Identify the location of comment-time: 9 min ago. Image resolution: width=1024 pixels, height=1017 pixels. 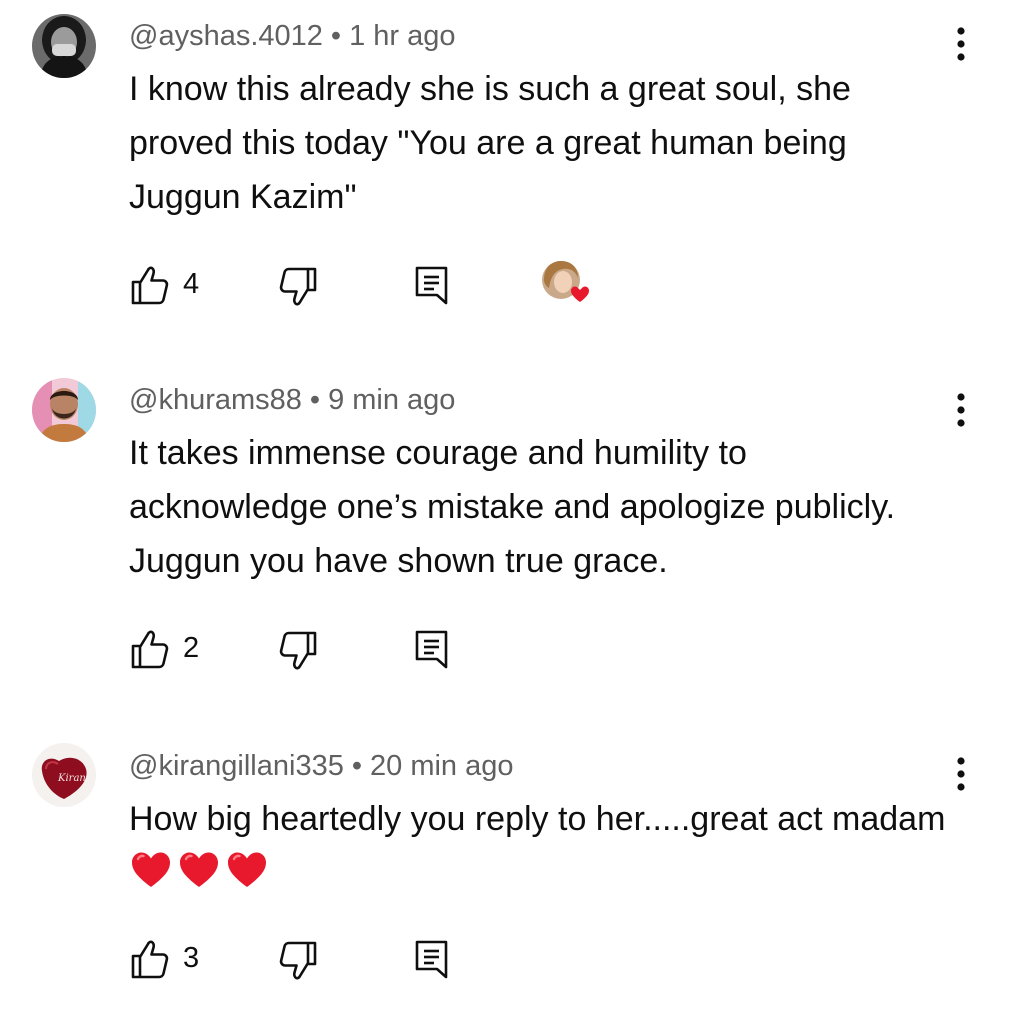
(392, 400).